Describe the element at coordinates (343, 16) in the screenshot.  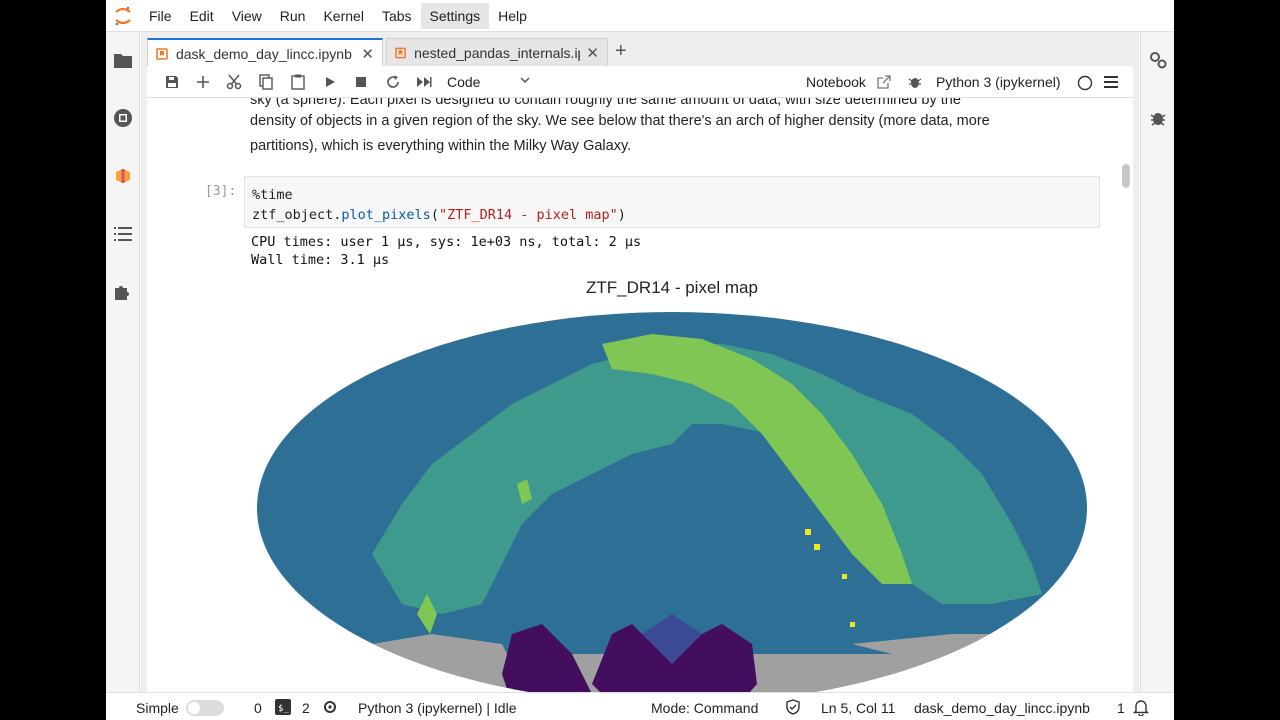
I see `menu-kernel: Kernel` at that location.